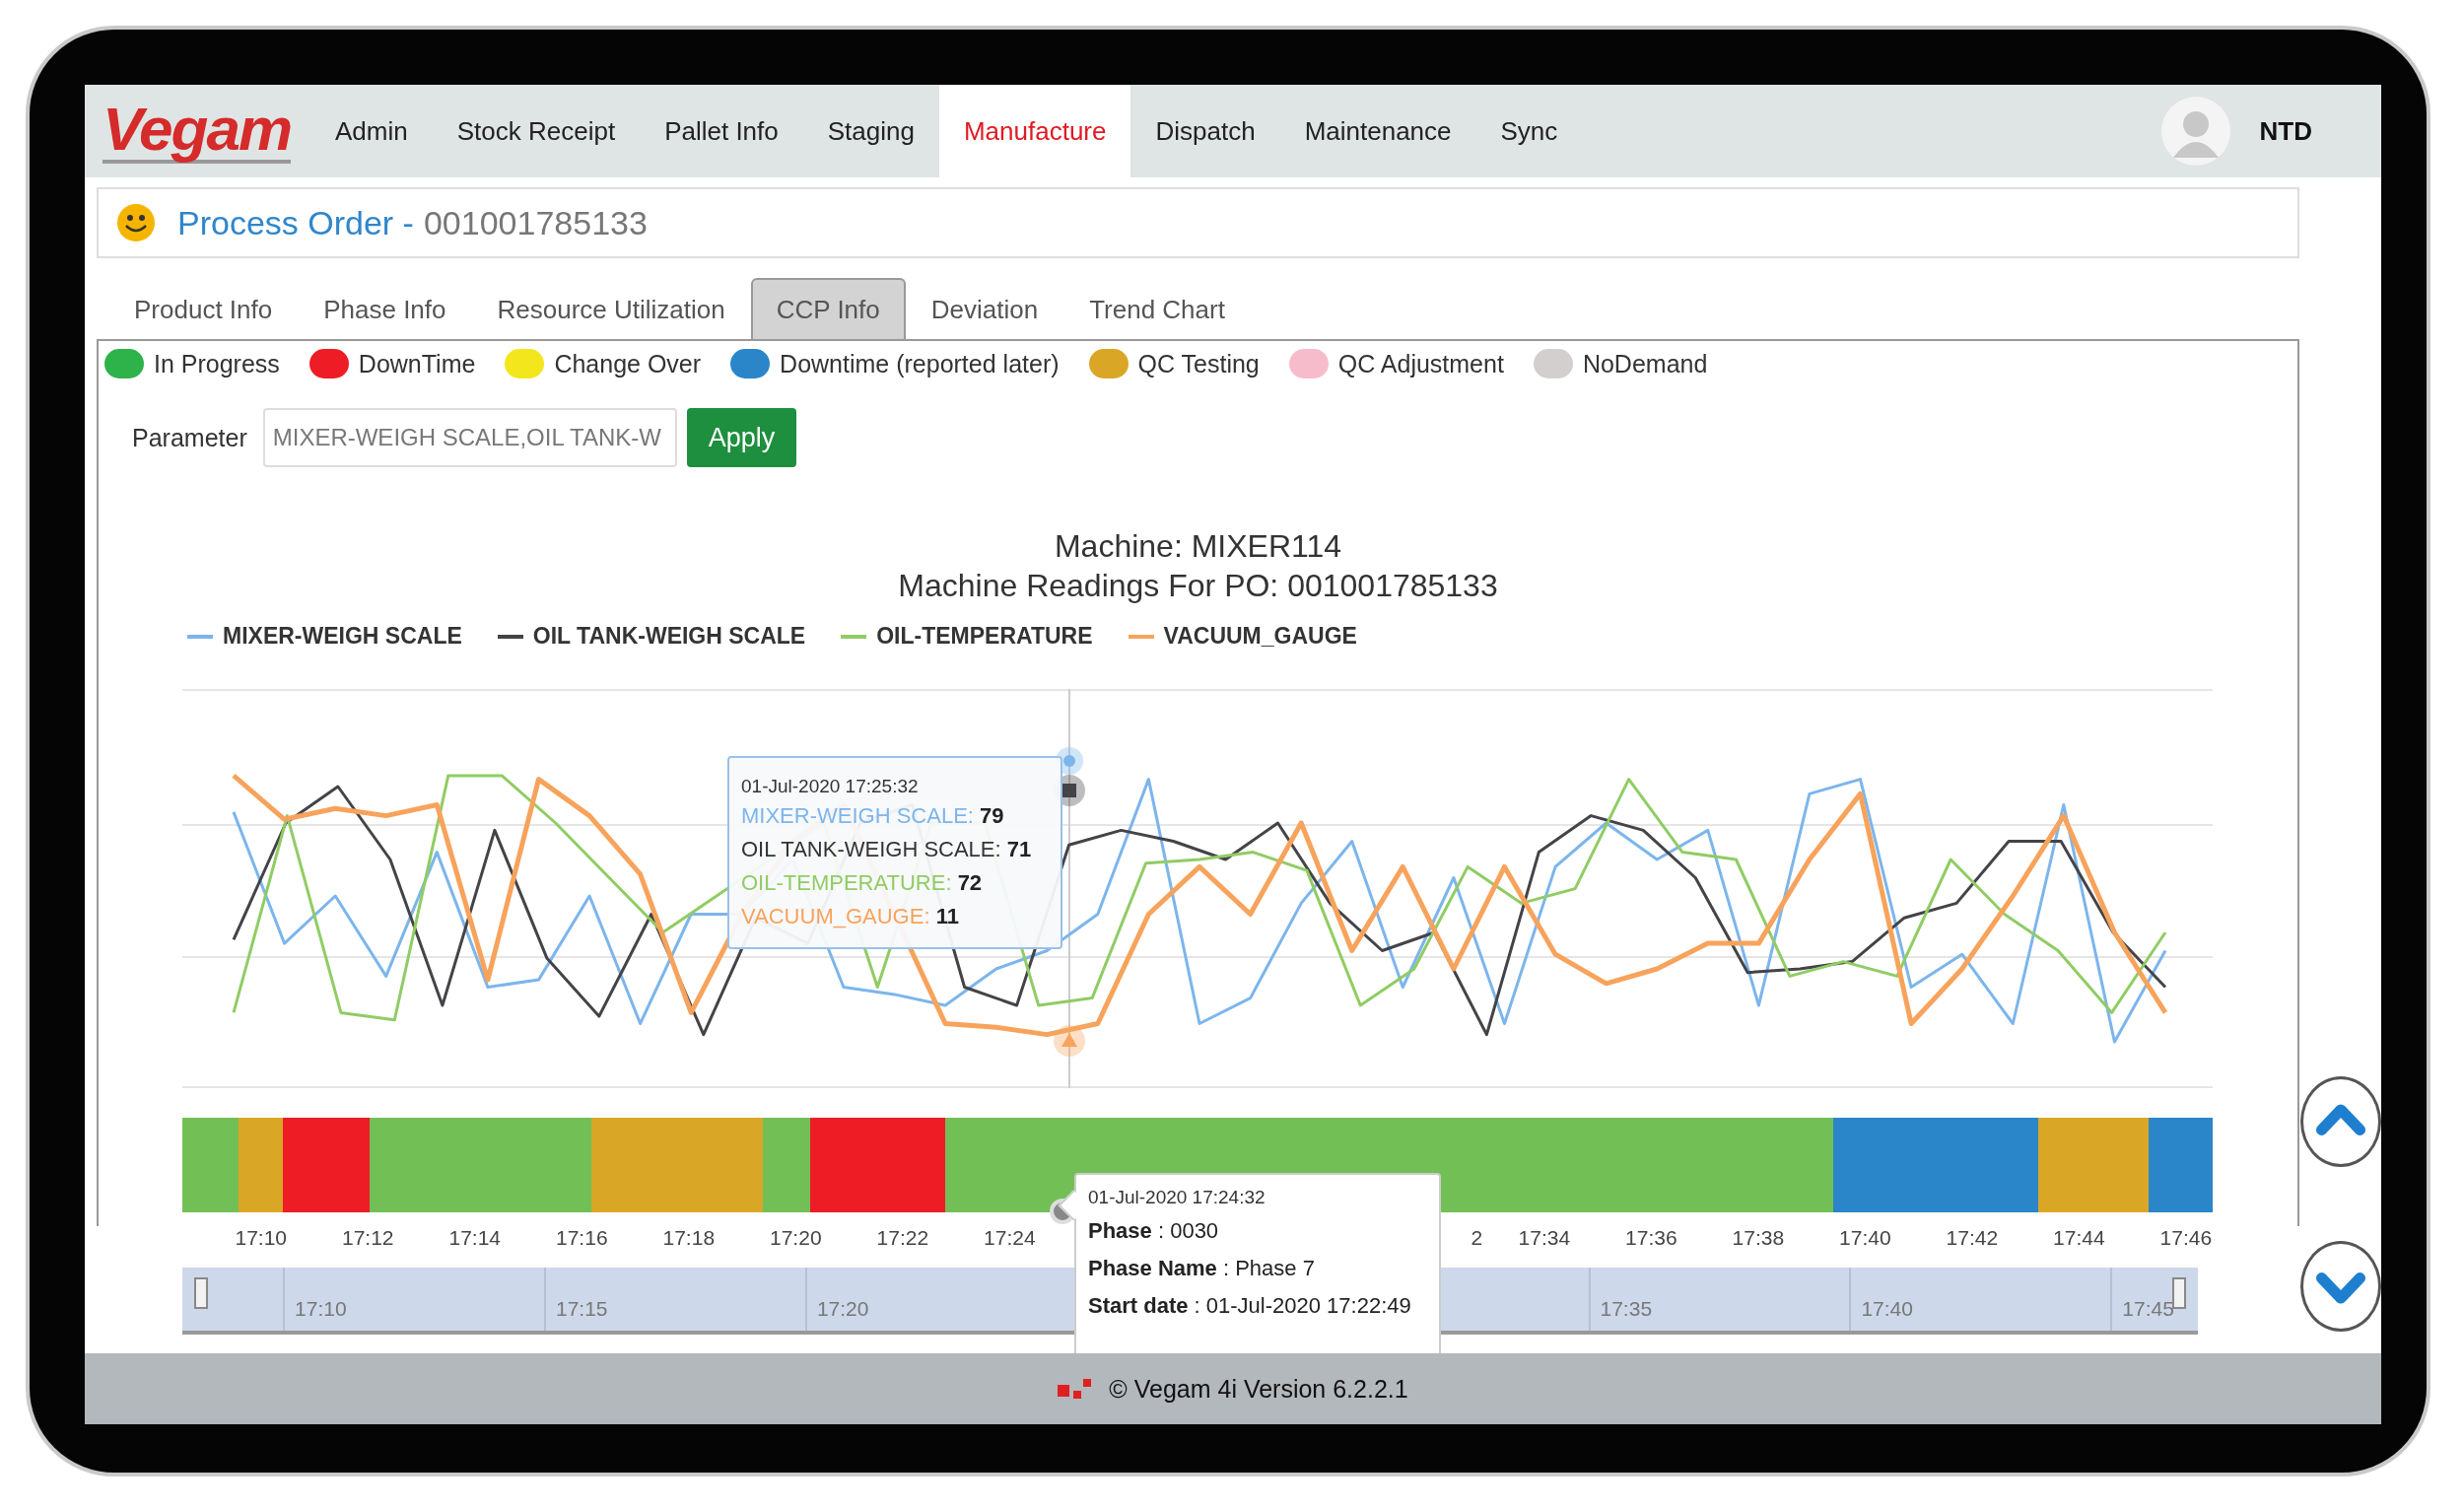 Image resolution: width=2464 pixels, height=1511 pixels. Describe the element at coordinates (417, 363) in the screenshot. I see `legend-label: DownTime` at that location.